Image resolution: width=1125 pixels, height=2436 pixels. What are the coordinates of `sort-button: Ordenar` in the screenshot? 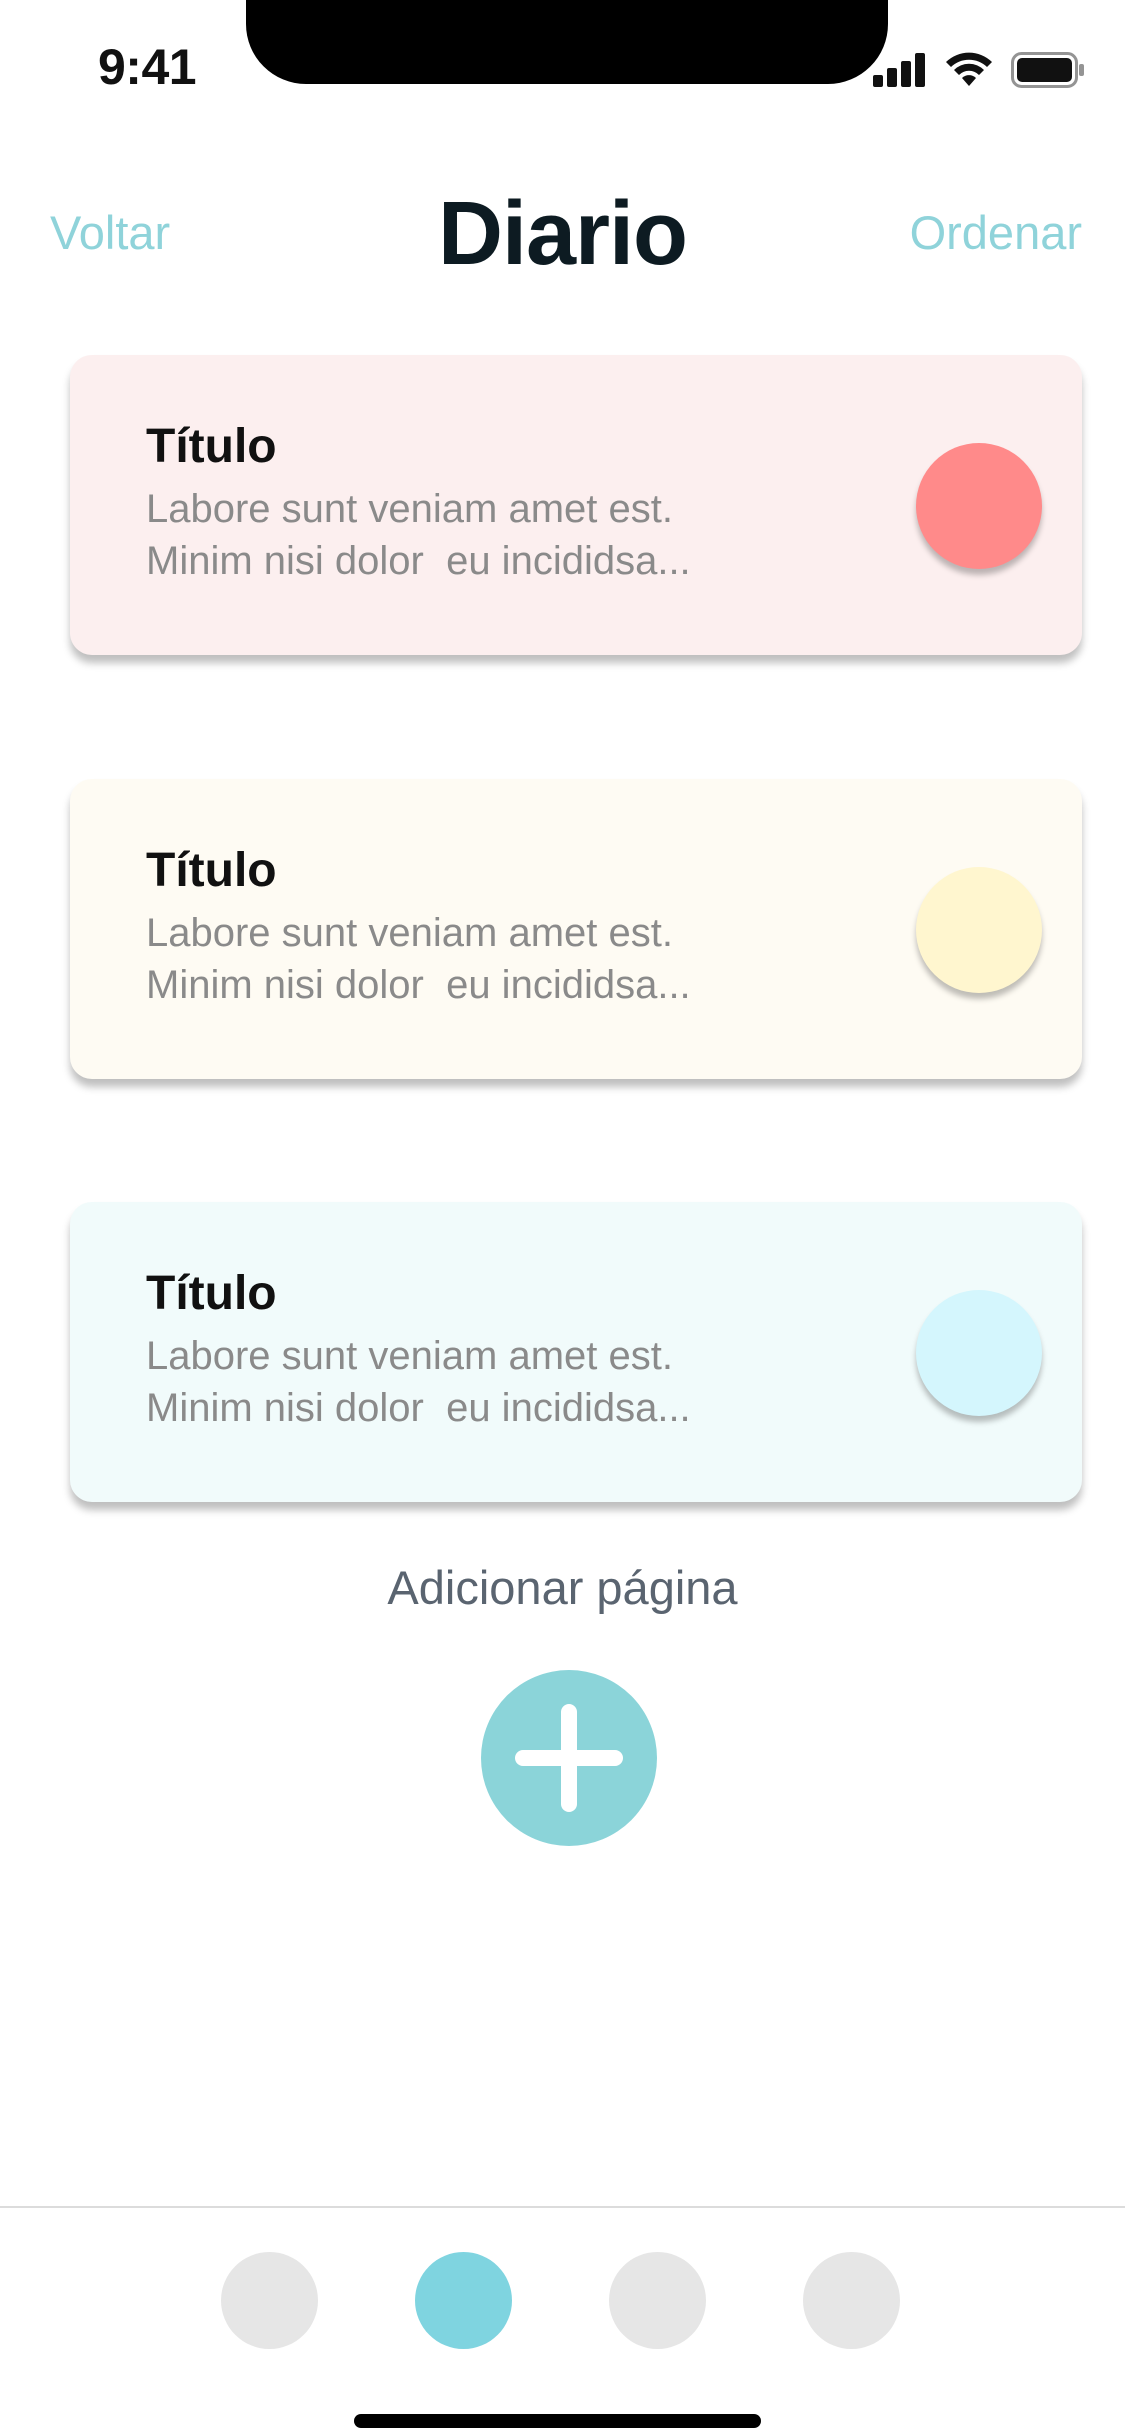 It's located at (996, 232).